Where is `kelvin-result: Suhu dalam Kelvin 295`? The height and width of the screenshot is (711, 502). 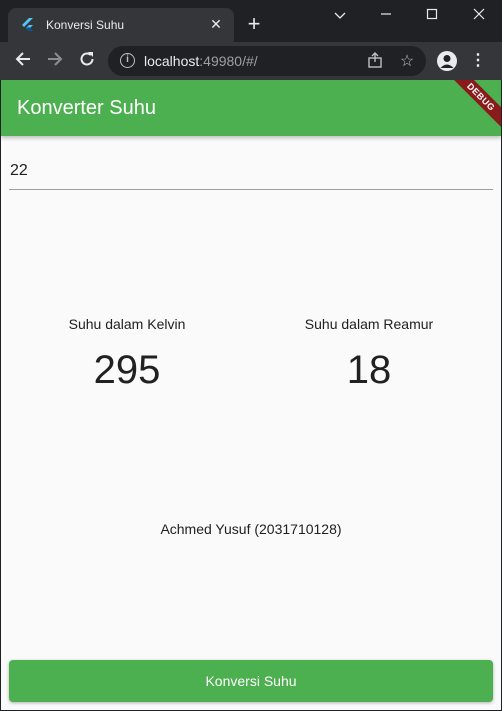
kelvin-result: Suhu dalam Kelvin 295 is located at coordinates (127, 354).